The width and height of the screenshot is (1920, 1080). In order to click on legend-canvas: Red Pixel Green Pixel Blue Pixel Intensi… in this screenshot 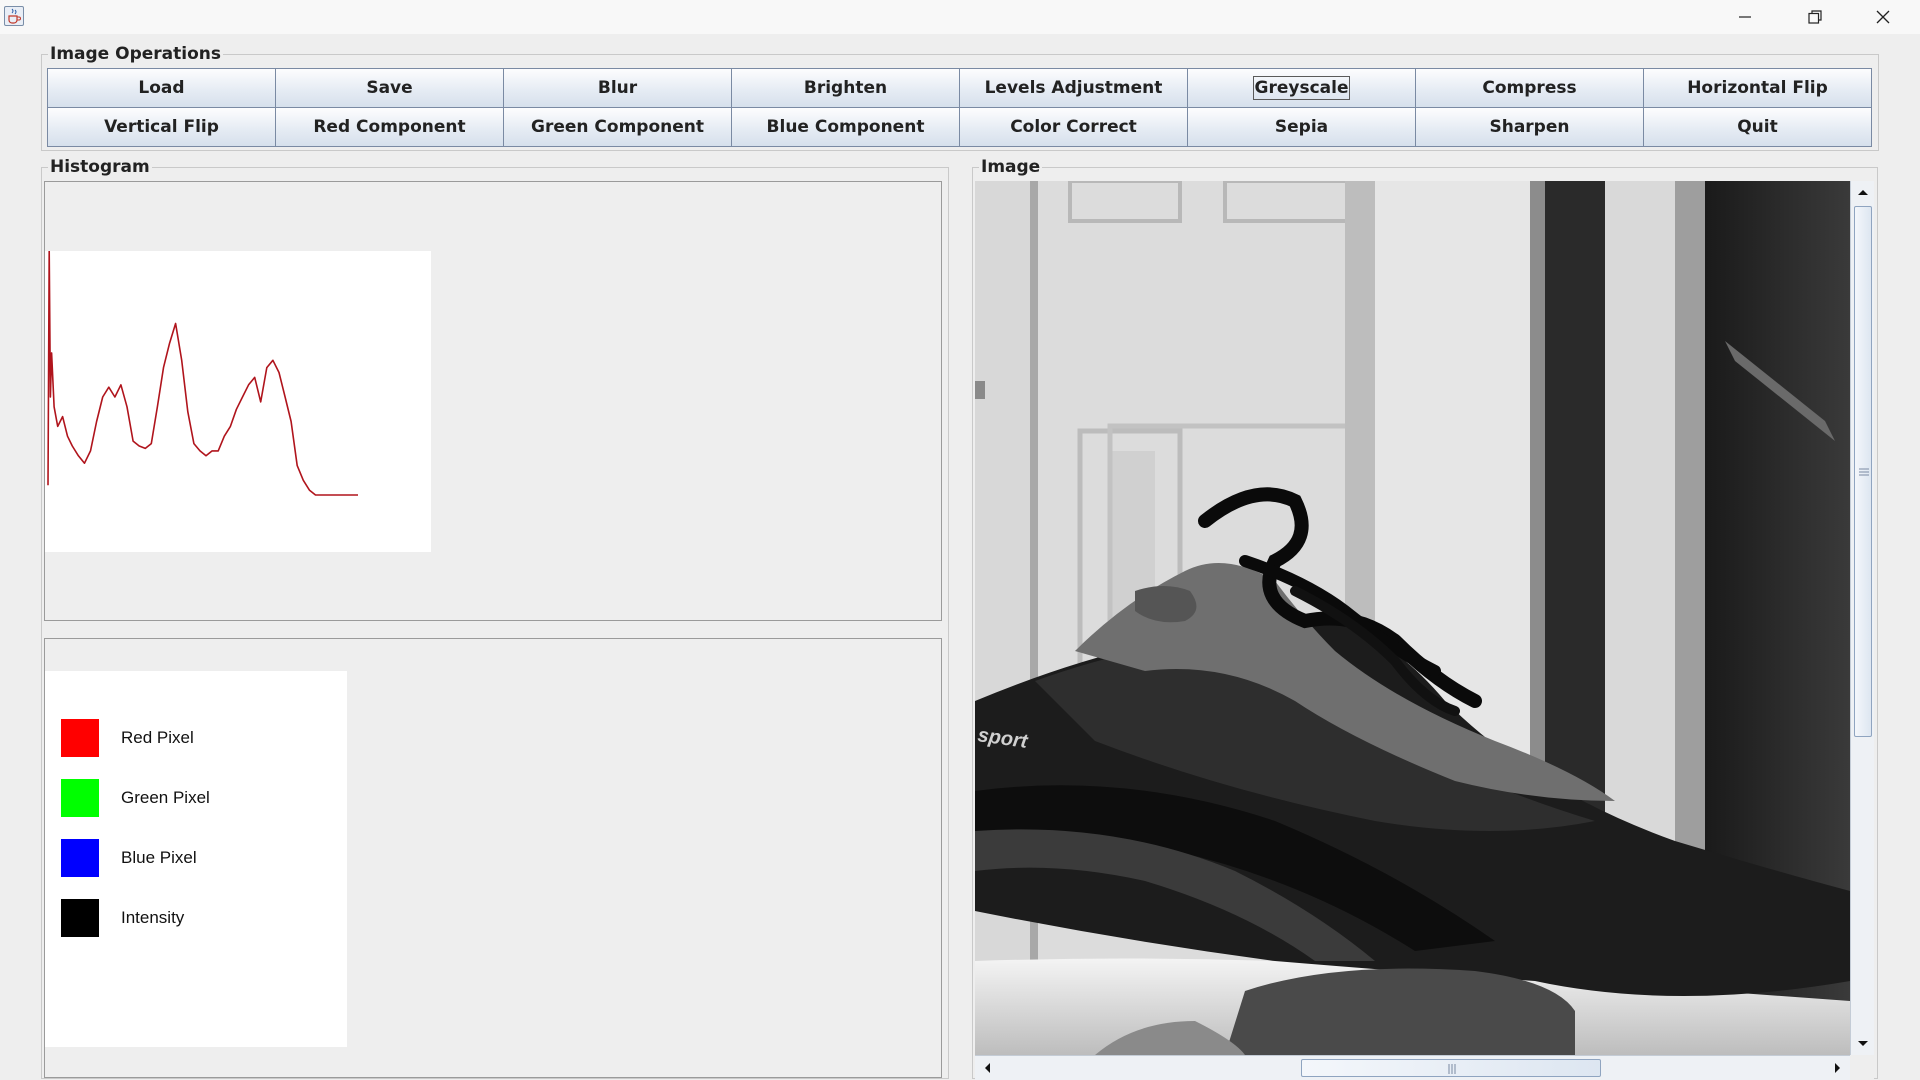, I will do `click(196, 859)`.